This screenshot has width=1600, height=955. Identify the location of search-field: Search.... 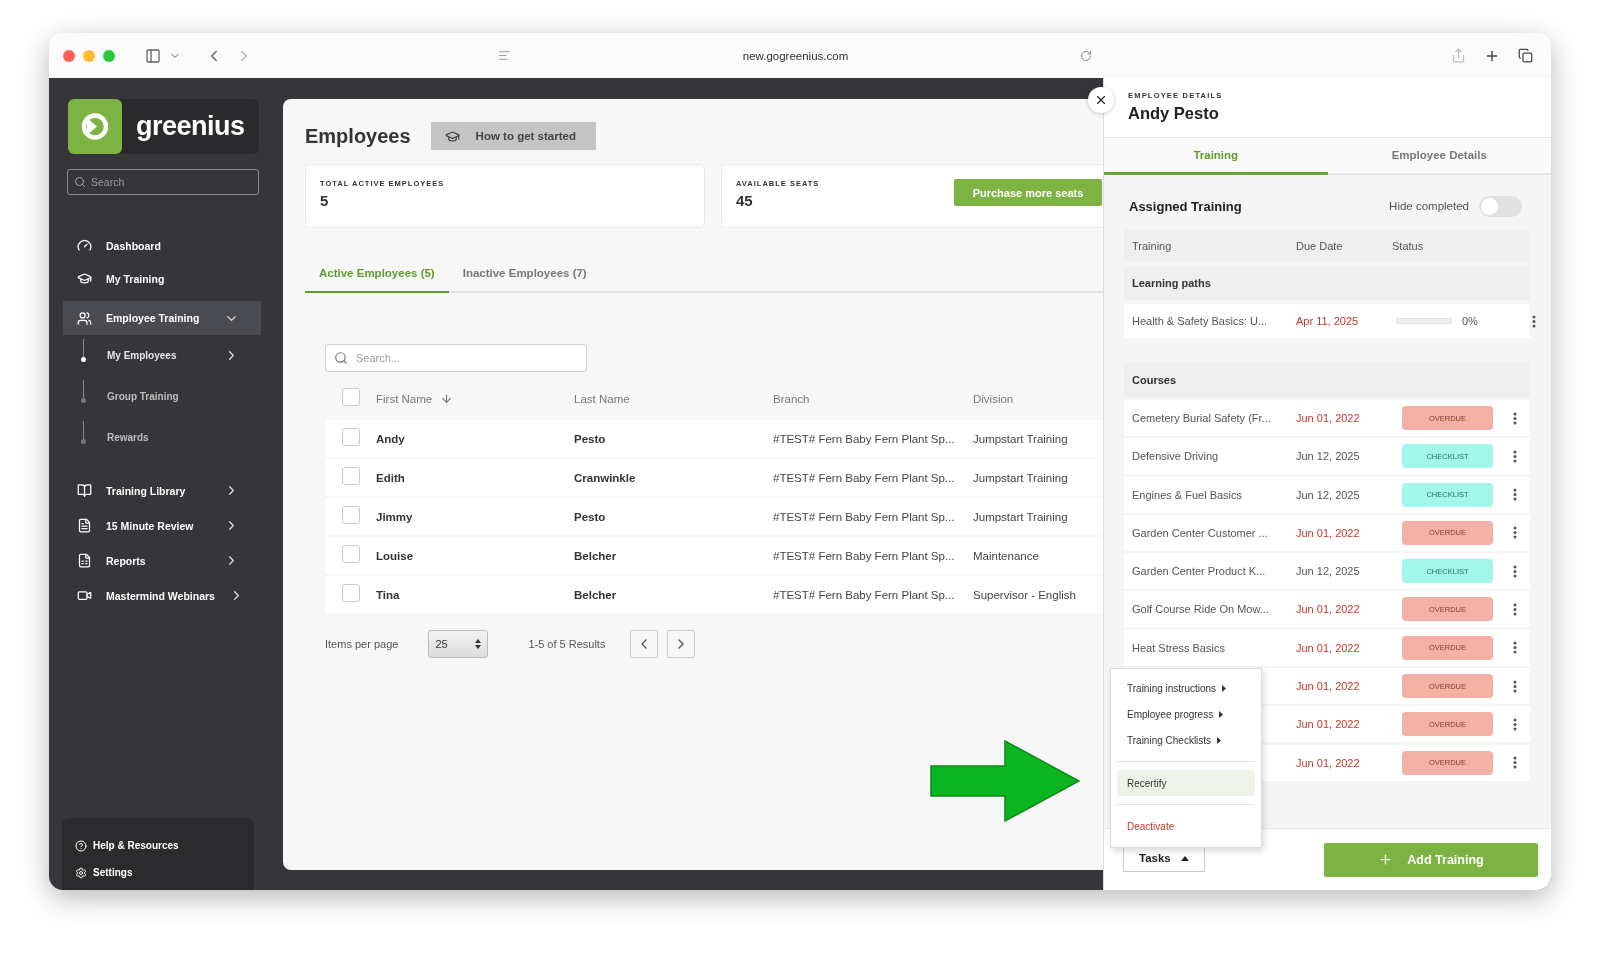
(456, 358).